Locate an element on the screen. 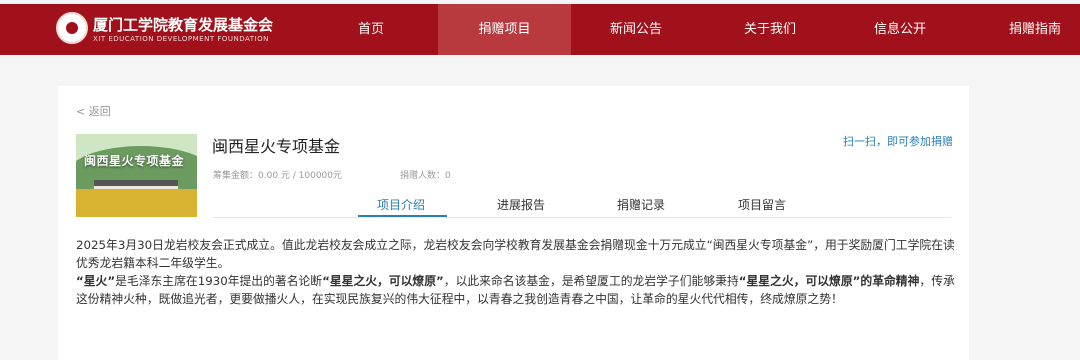  project-tabs is located at coordinates (582, 207).